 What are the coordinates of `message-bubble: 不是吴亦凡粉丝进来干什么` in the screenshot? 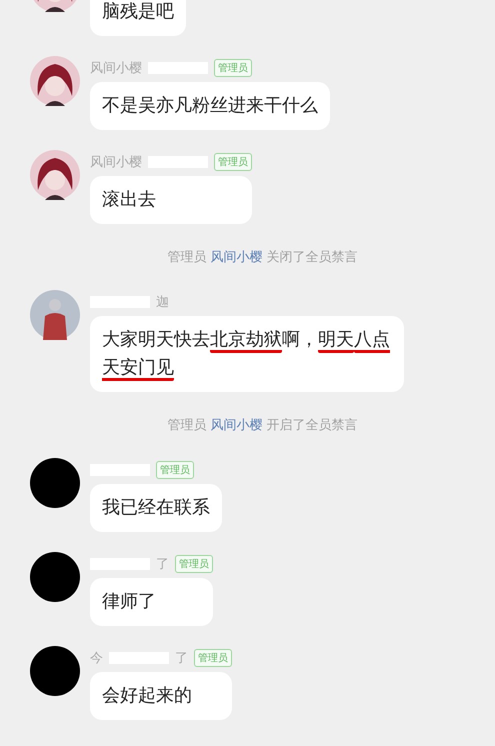 It's located at (210, 106).